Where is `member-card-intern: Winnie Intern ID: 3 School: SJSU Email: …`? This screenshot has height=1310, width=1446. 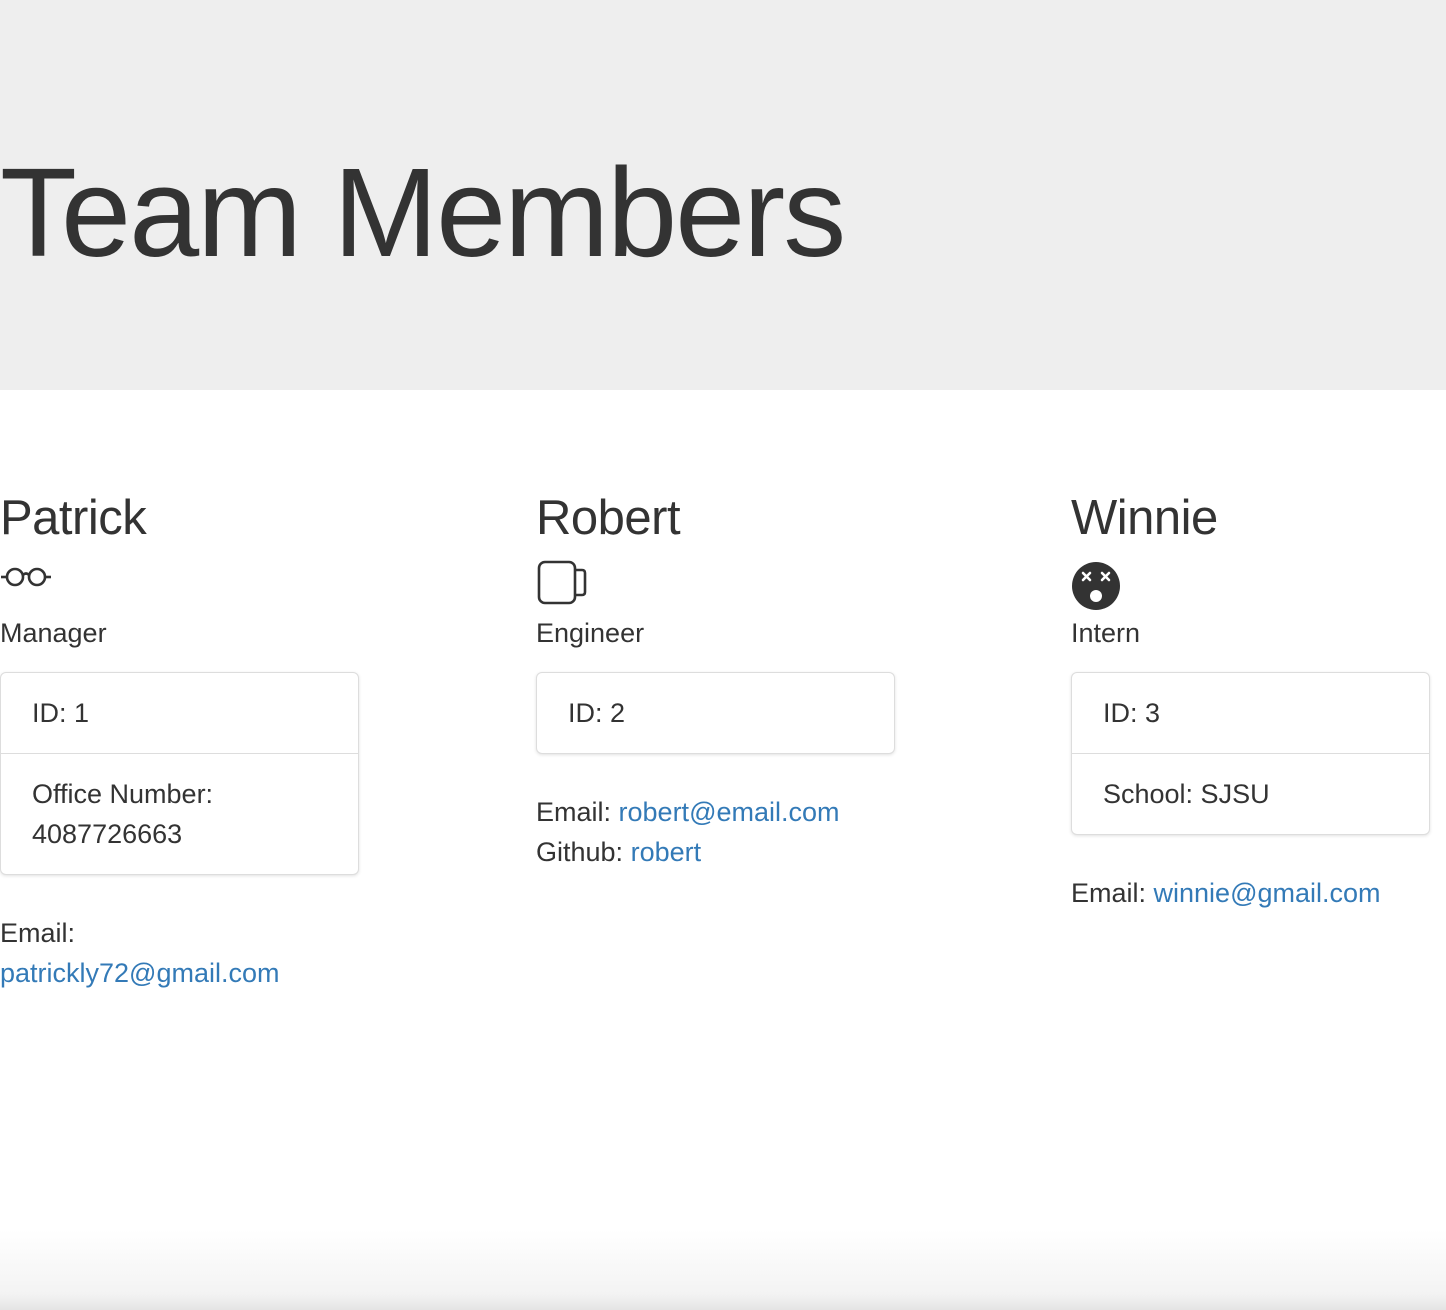
member-card-intern: Winnie Intern ID: 3 School: SJSU Email: … is located at coordinates (1258, 701).